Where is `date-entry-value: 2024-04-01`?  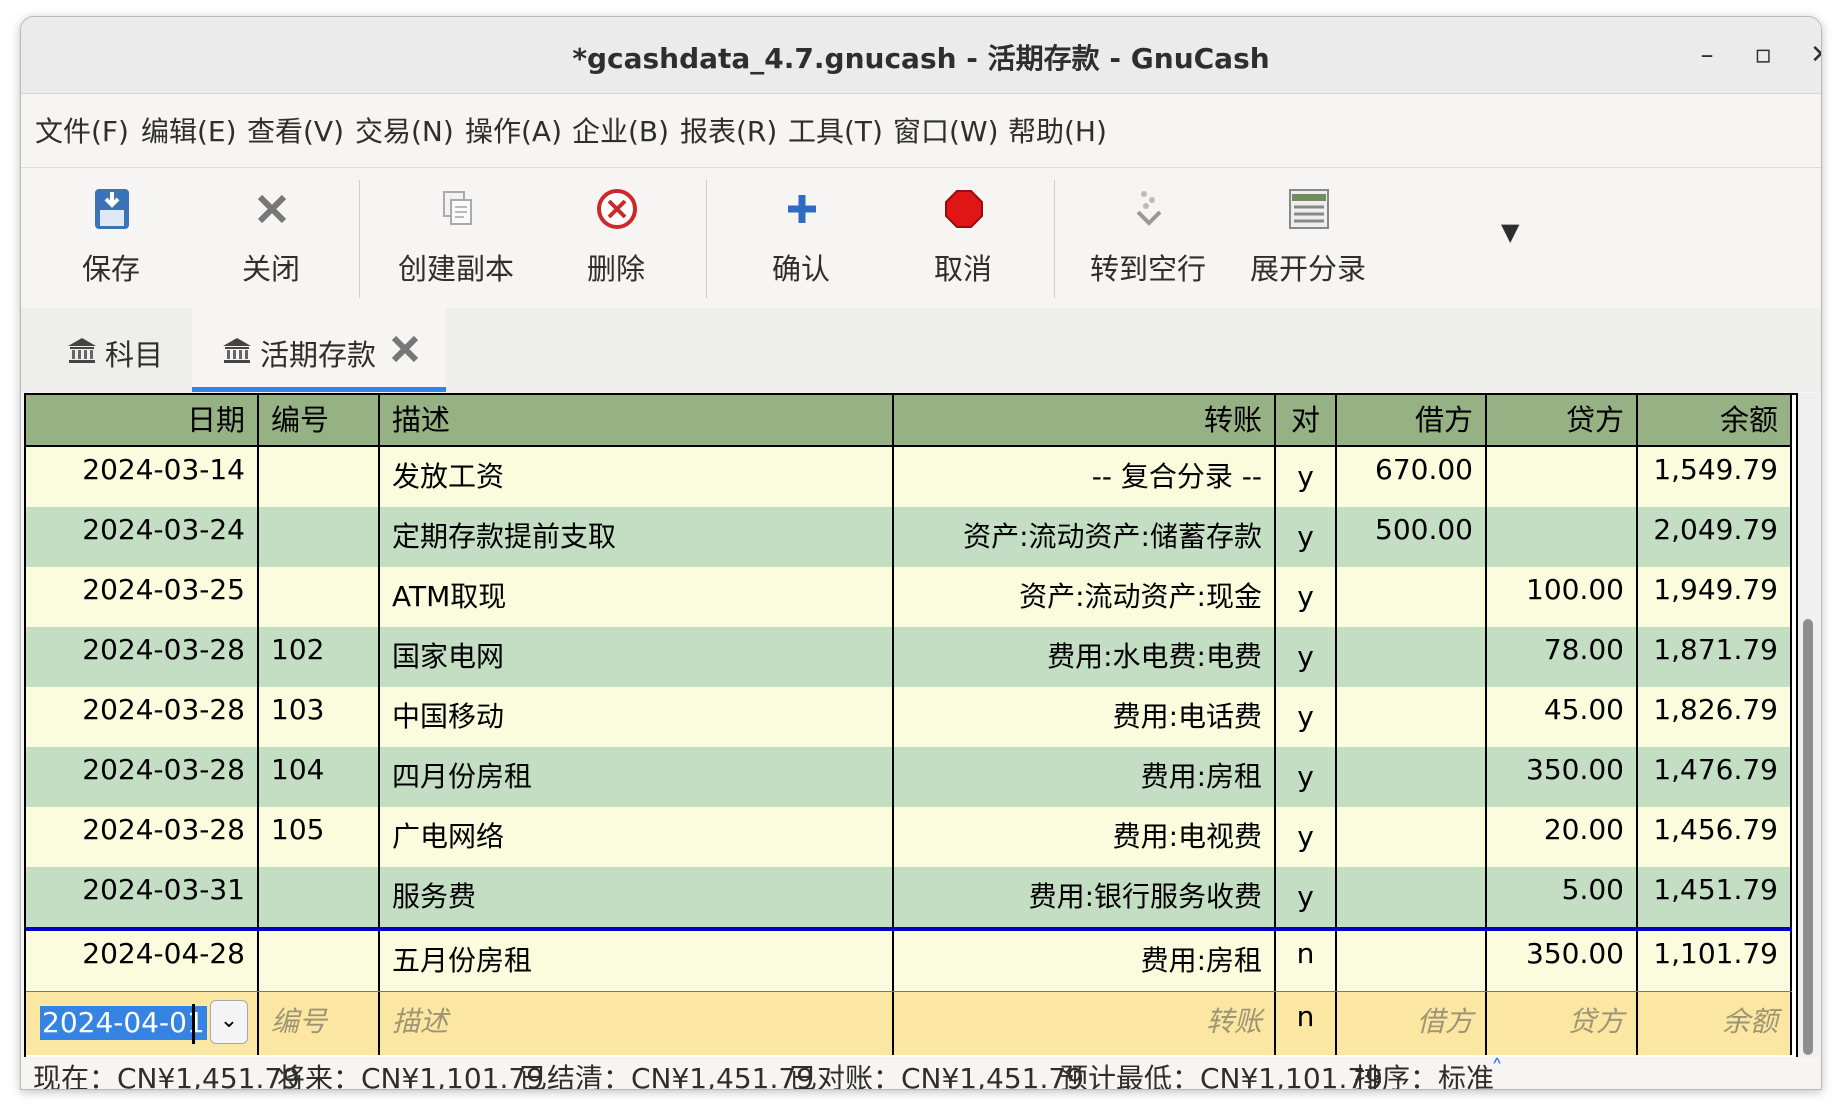
date-entry-value: 2024-04-01 is located at coordinates (123, 1023).